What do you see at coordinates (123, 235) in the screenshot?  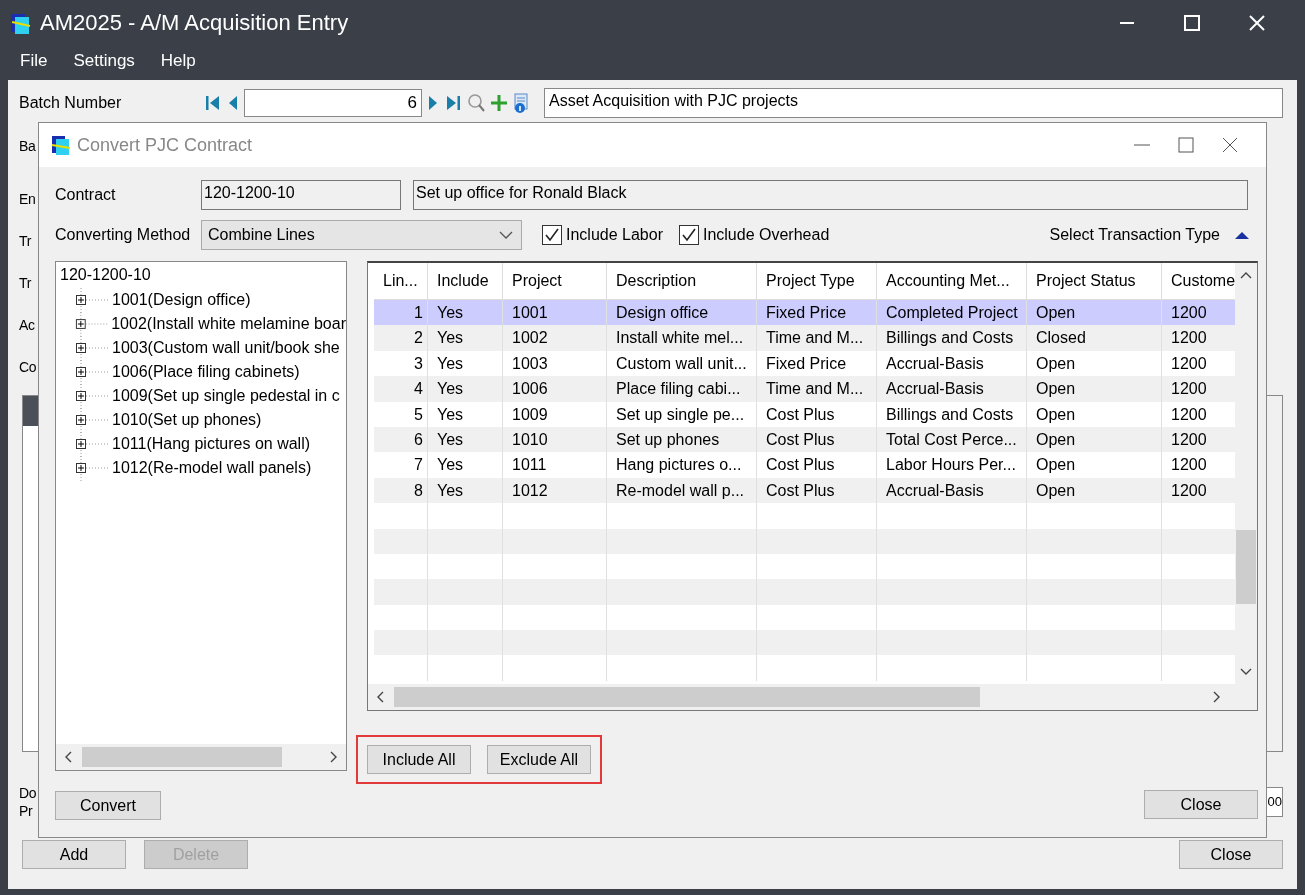 I see `converting-method-label: Converting Method` at bounding box center [123, 235].